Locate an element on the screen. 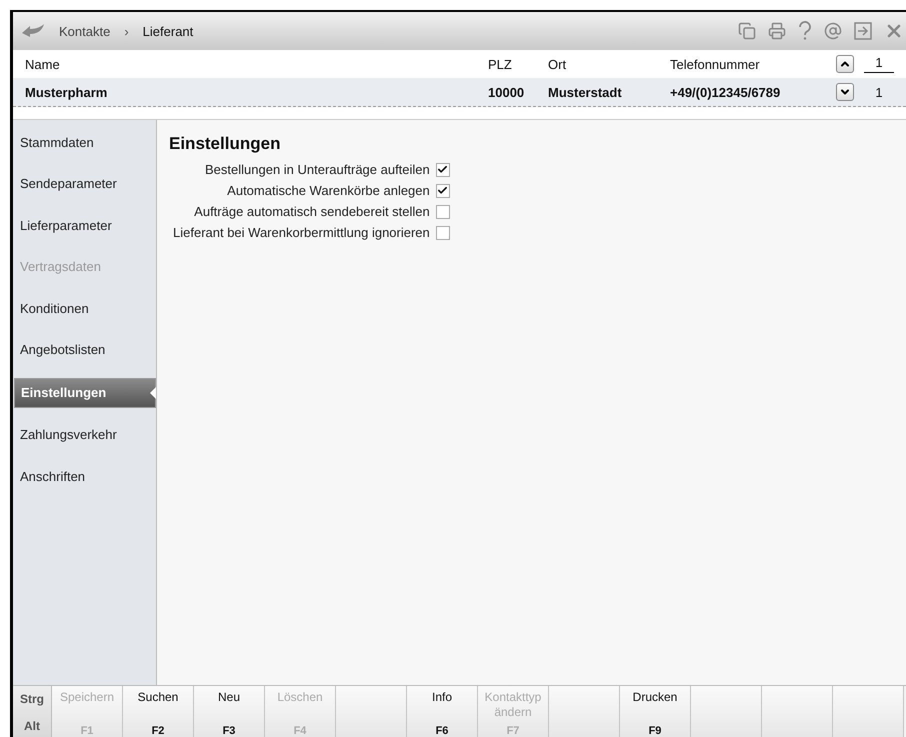  sidebar-item: Anschriften is located at coordinates (85, 476).